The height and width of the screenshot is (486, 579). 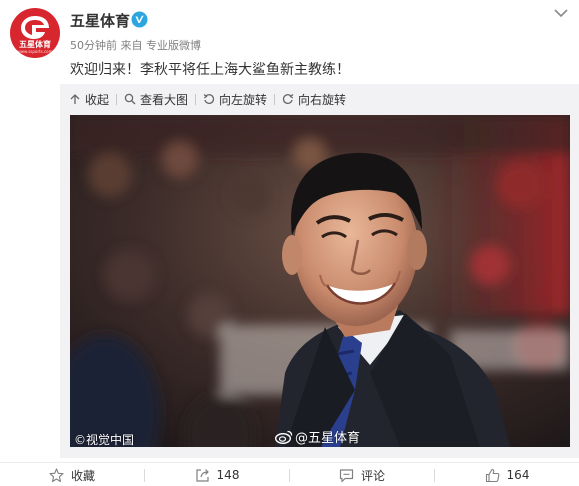 I want to click on repost-icon, so click(x=202, y=475).